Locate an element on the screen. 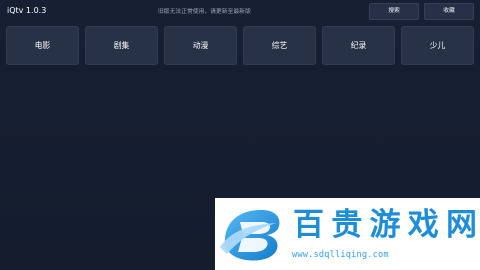  category-row: 电影 剧集 动漫 综艺 纪录 少儿 is located at coordinates (240, 46).